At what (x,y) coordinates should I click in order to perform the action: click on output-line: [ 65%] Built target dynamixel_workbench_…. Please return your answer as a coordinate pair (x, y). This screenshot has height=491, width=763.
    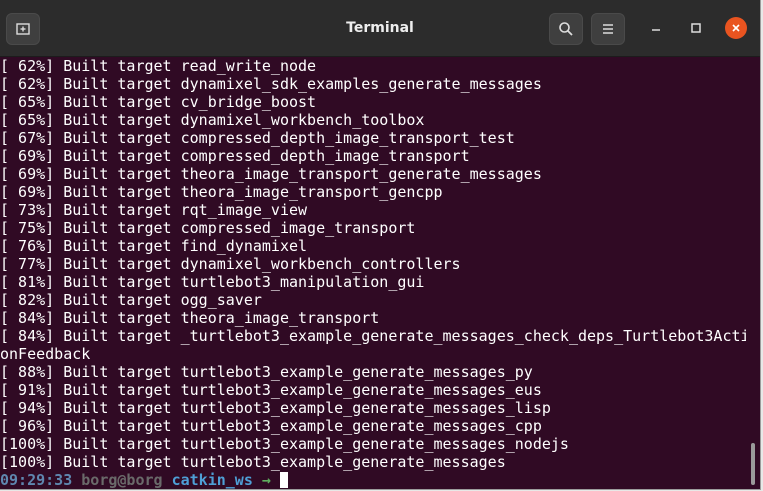
    Looking at the image, I should click on (212, 120).